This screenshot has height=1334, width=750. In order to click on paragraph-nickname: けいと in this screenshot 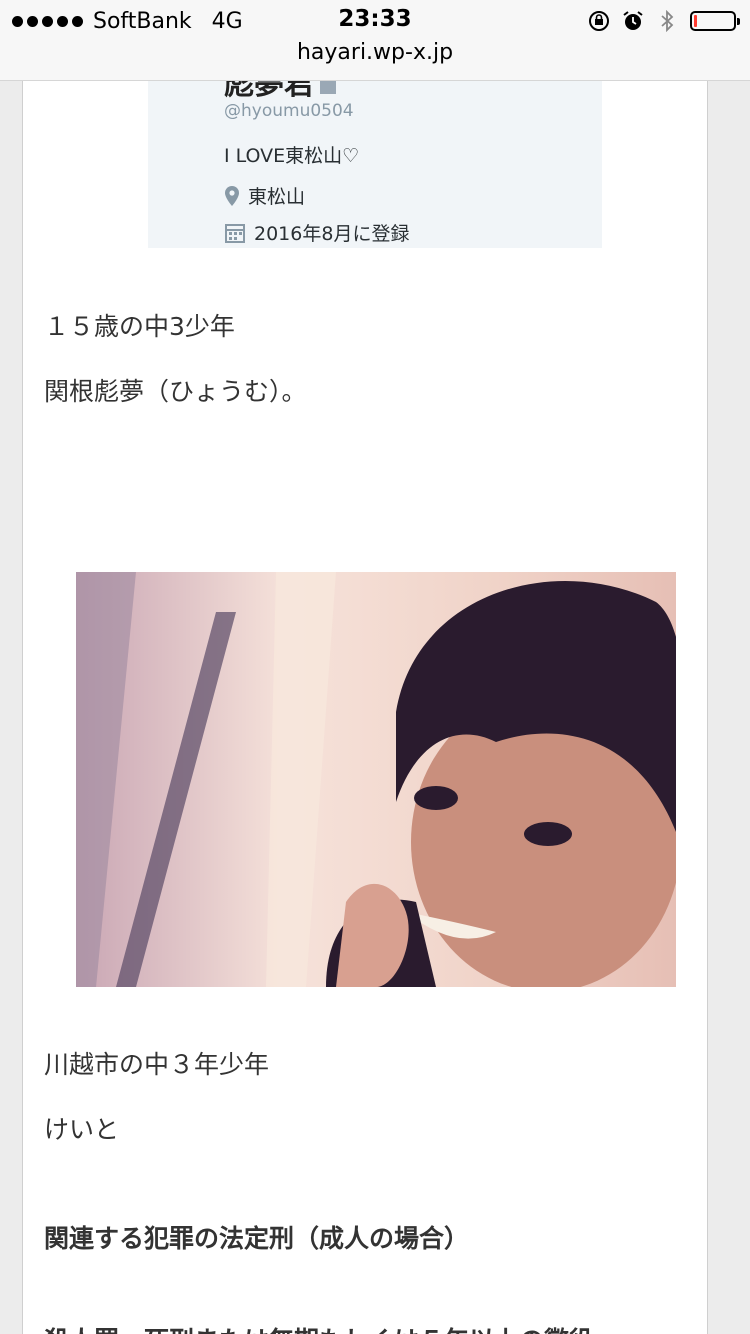, I will do `click(82, 1129)`.